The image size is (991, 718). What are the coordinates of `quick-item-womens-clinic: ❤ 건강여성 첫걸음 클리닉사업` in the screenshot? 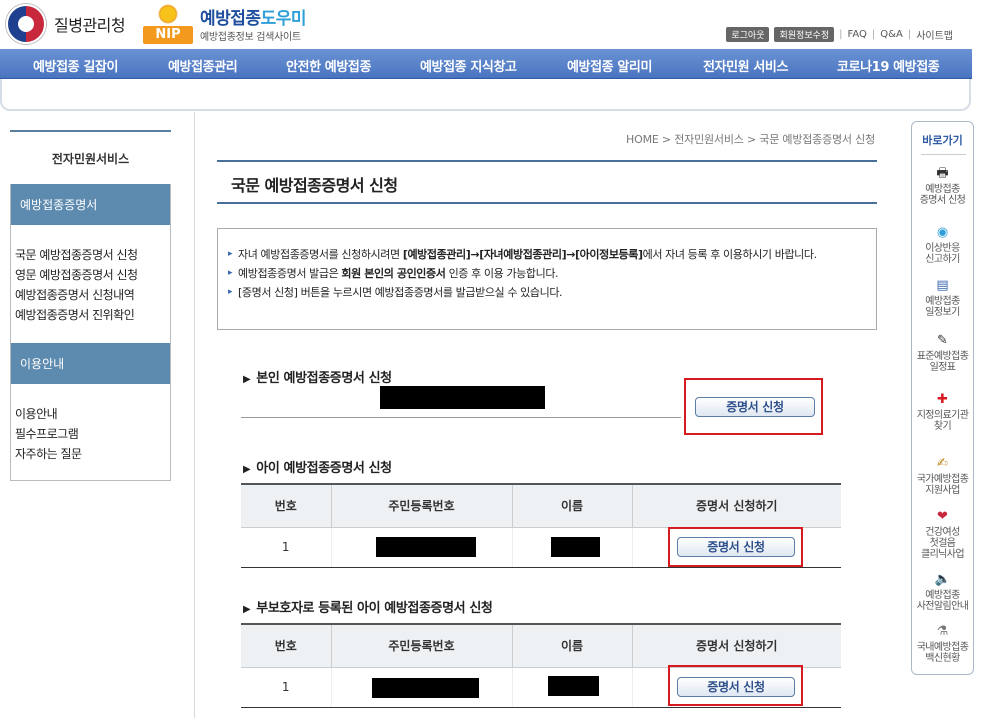 It's located at (942, 534).